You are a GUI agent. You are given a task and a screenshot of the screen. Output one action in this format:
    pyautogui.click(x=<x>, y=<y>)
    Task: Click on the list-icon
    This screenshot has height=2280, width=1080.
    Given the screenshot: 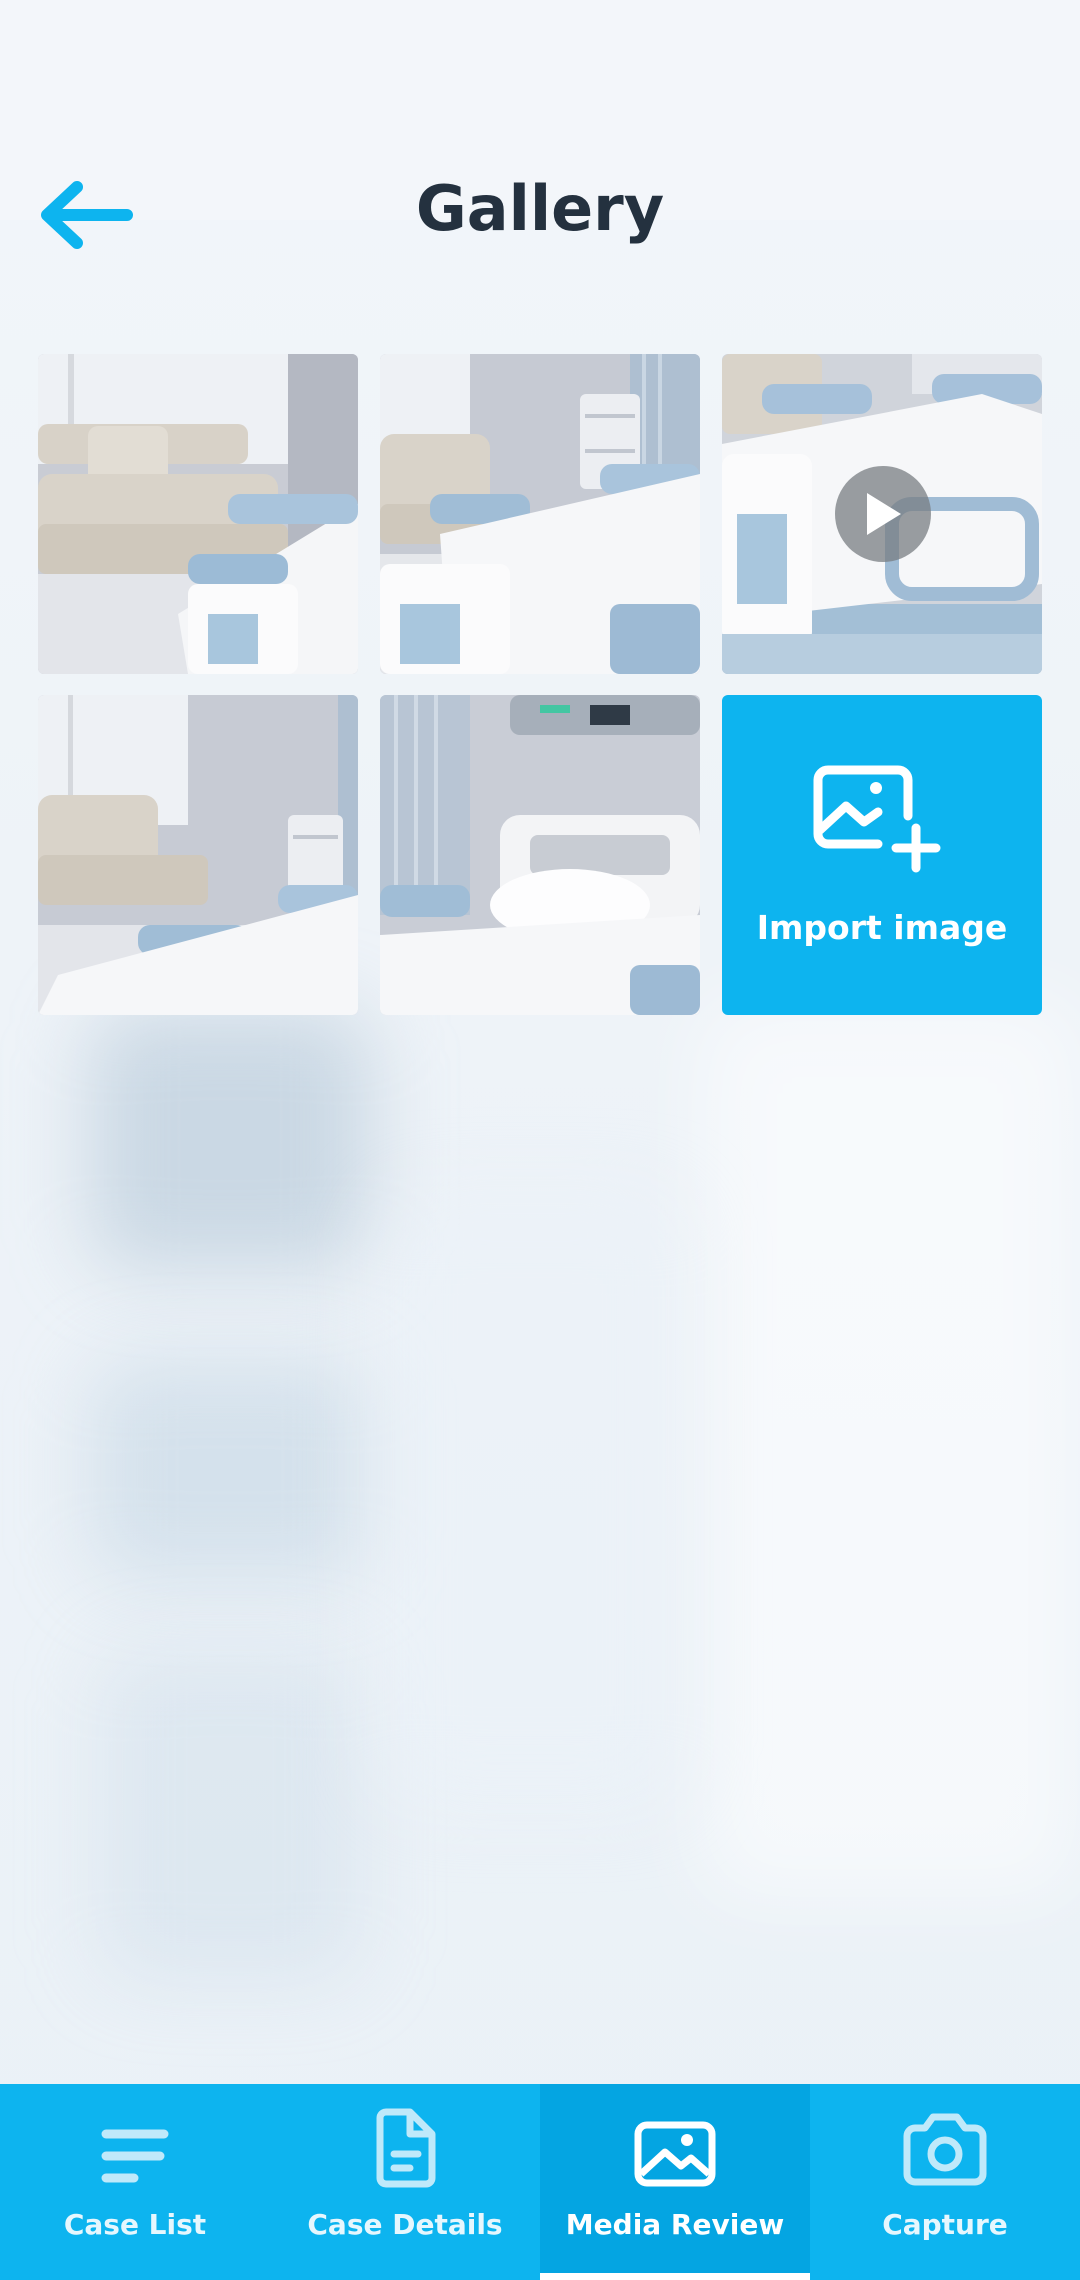 What is the action you would take?
    pyautogui.click(x=135, y=2156)
    